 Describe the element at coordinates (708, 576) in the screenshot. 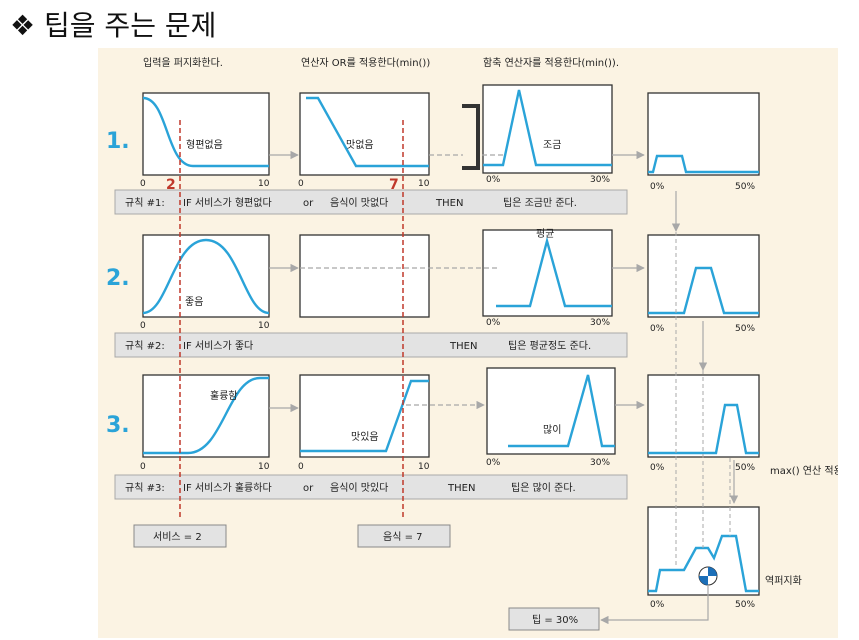

I see `centroid-icon` at that location.